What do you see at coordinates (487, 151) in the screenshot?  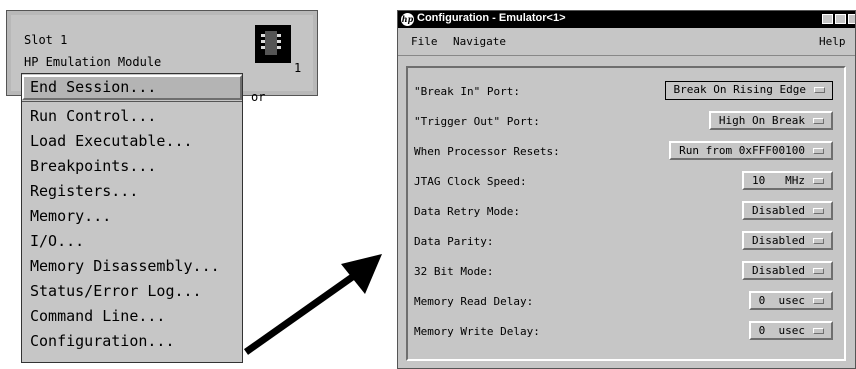 I see `setting-label: When Processor Resets:` at bounding box center [487, 151].